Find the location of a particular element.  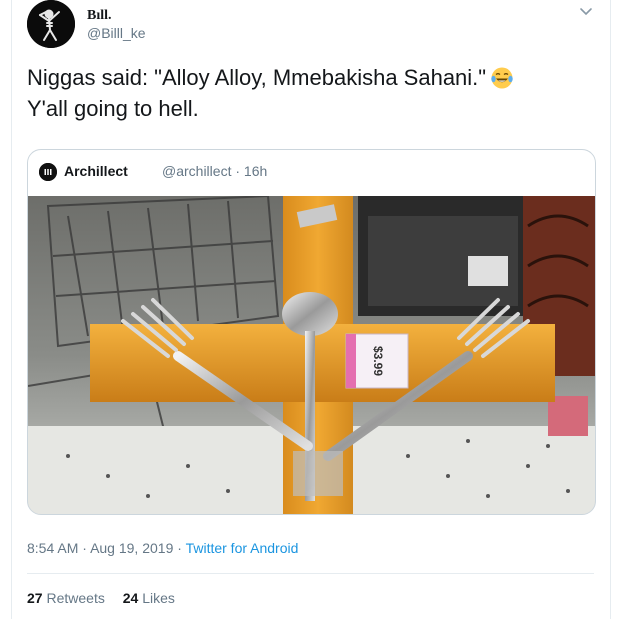

retweets-stat: 27 Retweets is located at coordinates (68, 598).